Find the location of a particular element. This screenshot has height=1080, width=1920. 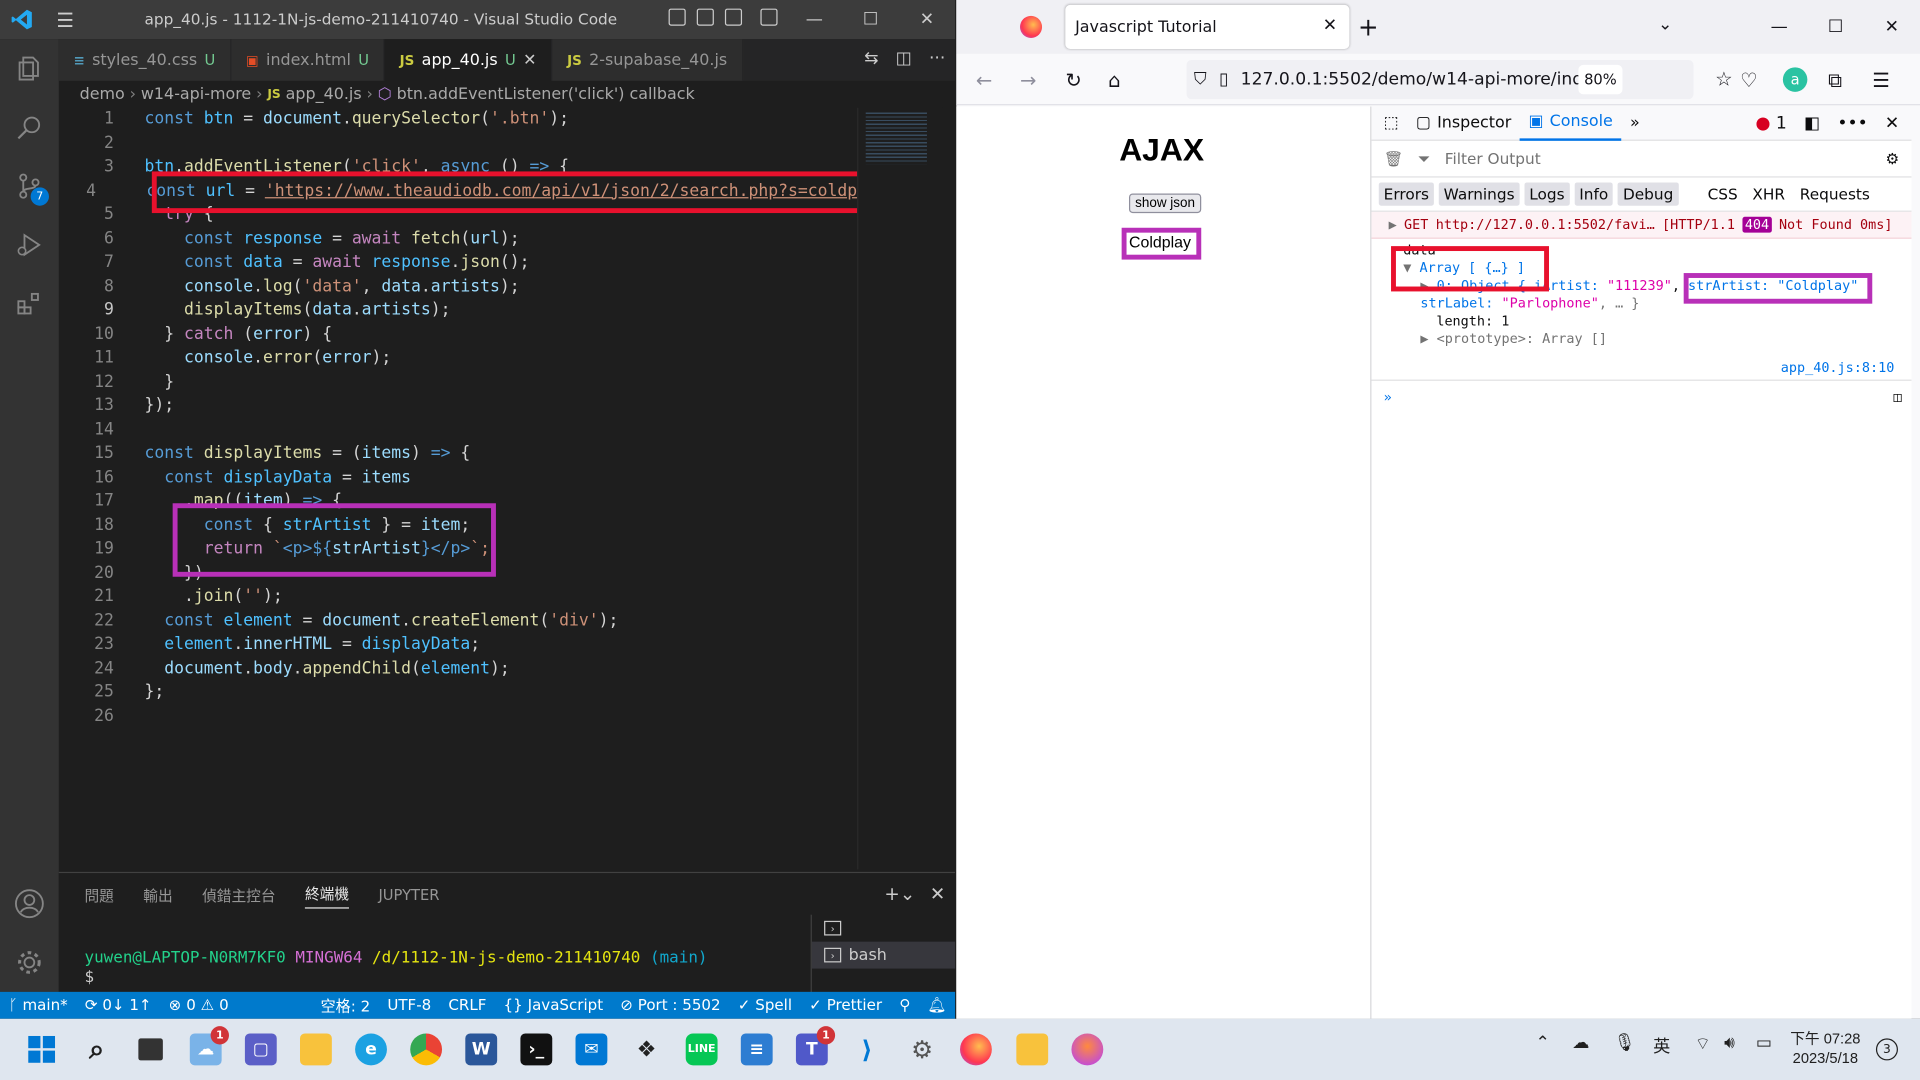

terminal-icon: ›_ is located at coordinates (536, 1049).